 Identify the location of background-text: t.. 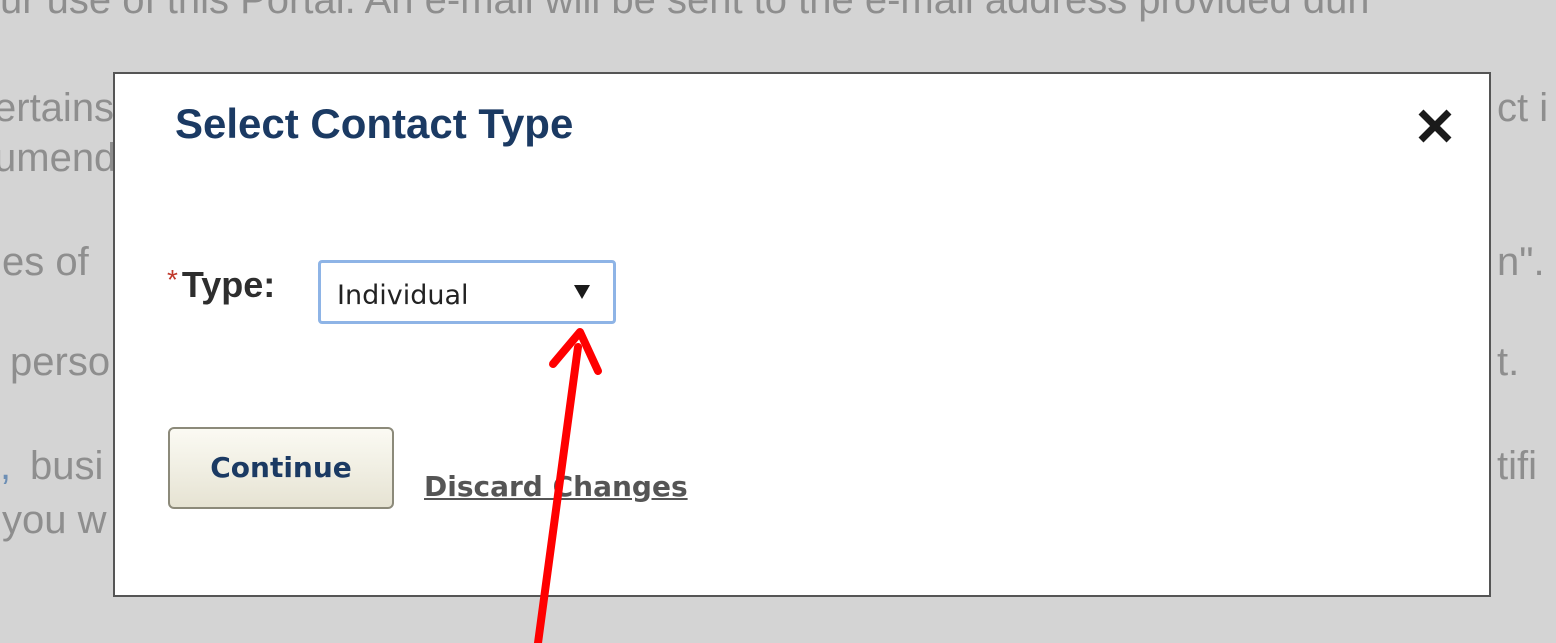
(1508, 362).